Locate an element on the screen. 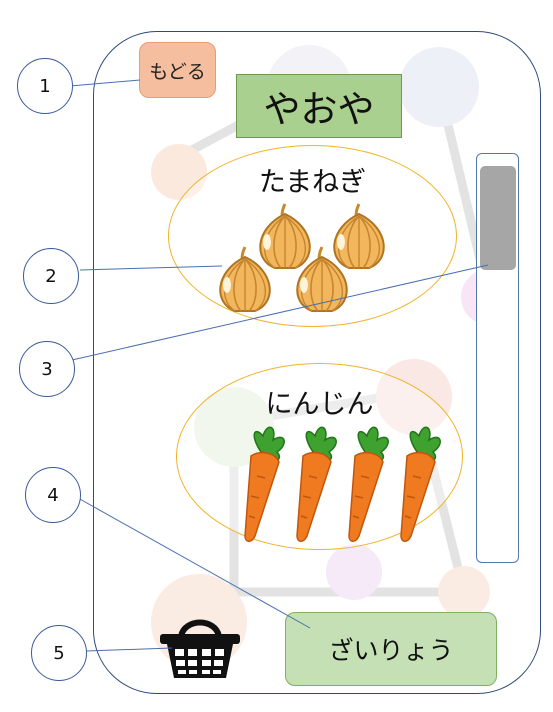  page-title: やおや is located at coordinates (319, 106).